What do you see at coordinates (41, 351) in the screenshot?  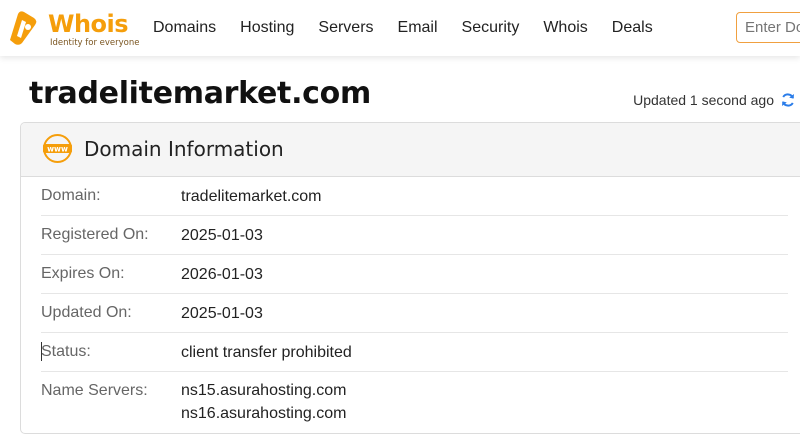 I see `text-cursor` at bounding box center [41, 351].